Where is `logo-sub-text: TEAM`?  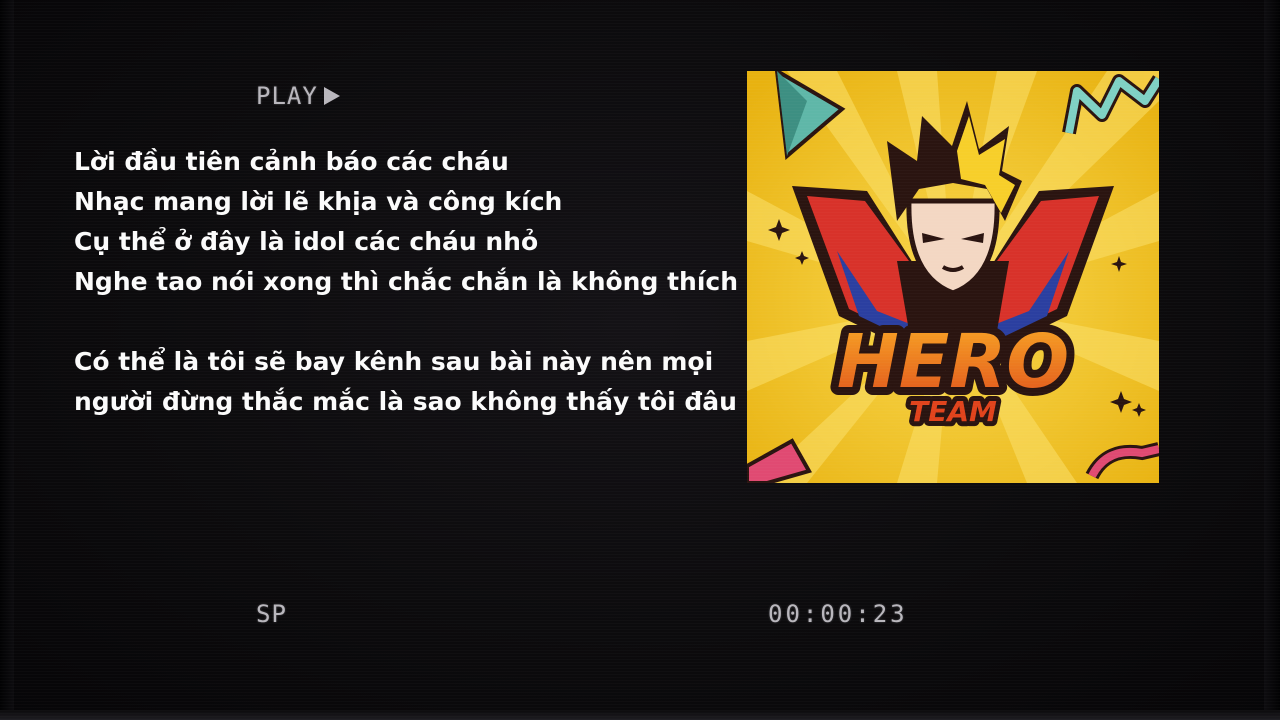
logo-sub-text: TEAM is located at coordinates (953, 411).